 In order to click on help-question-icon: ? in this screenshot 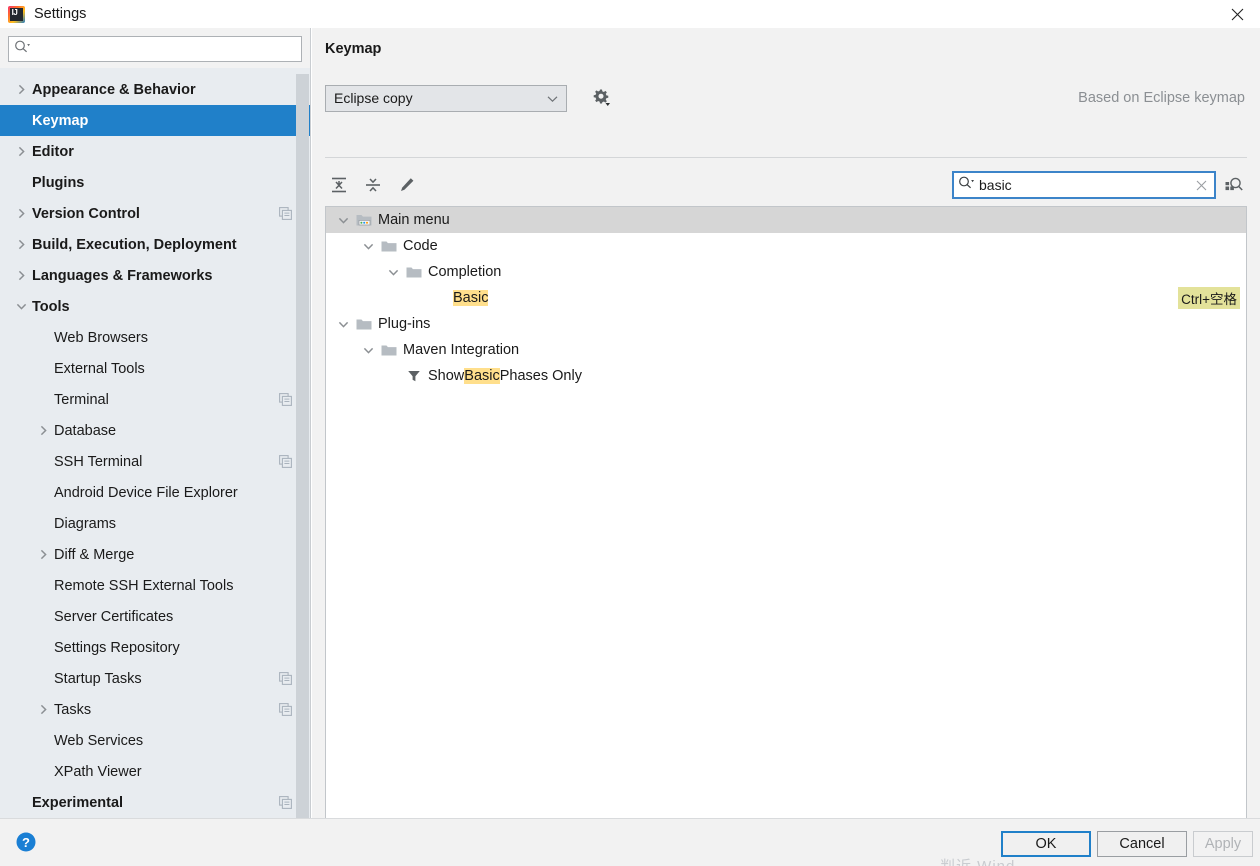, I will do `click(26, 842)`.